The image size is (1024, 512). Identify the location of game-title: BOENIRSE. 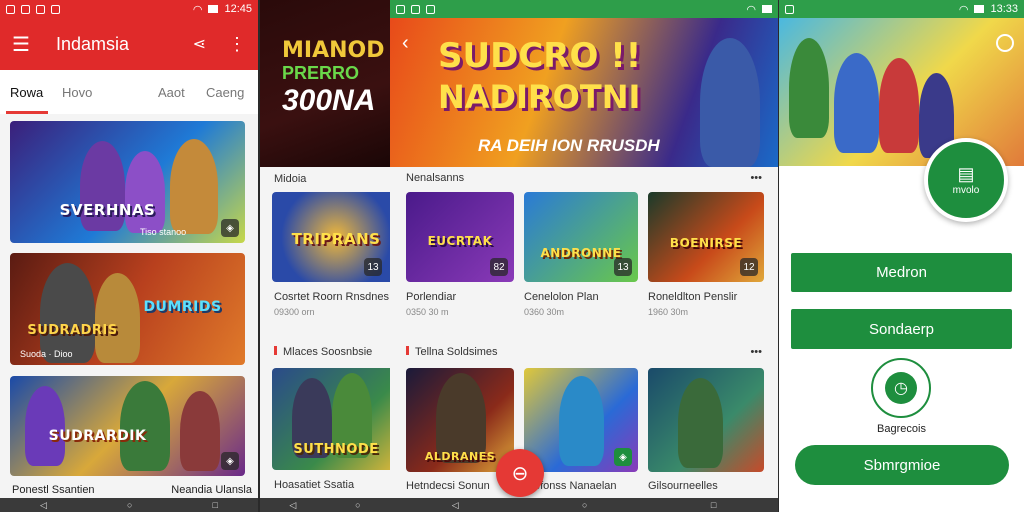
(706, 243).